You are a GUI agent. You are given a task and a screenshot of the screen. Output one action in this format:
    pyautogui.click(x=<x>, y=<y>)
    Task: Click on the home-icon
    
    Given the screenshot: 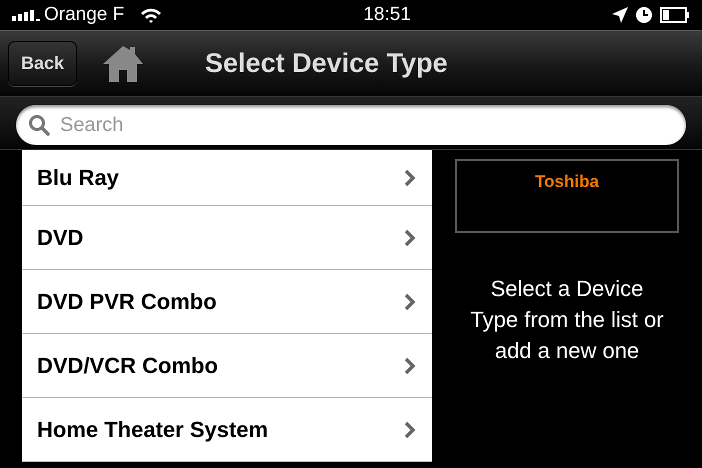 What is the action you would take?
    pyautogui.click(x=123, y=64)
    